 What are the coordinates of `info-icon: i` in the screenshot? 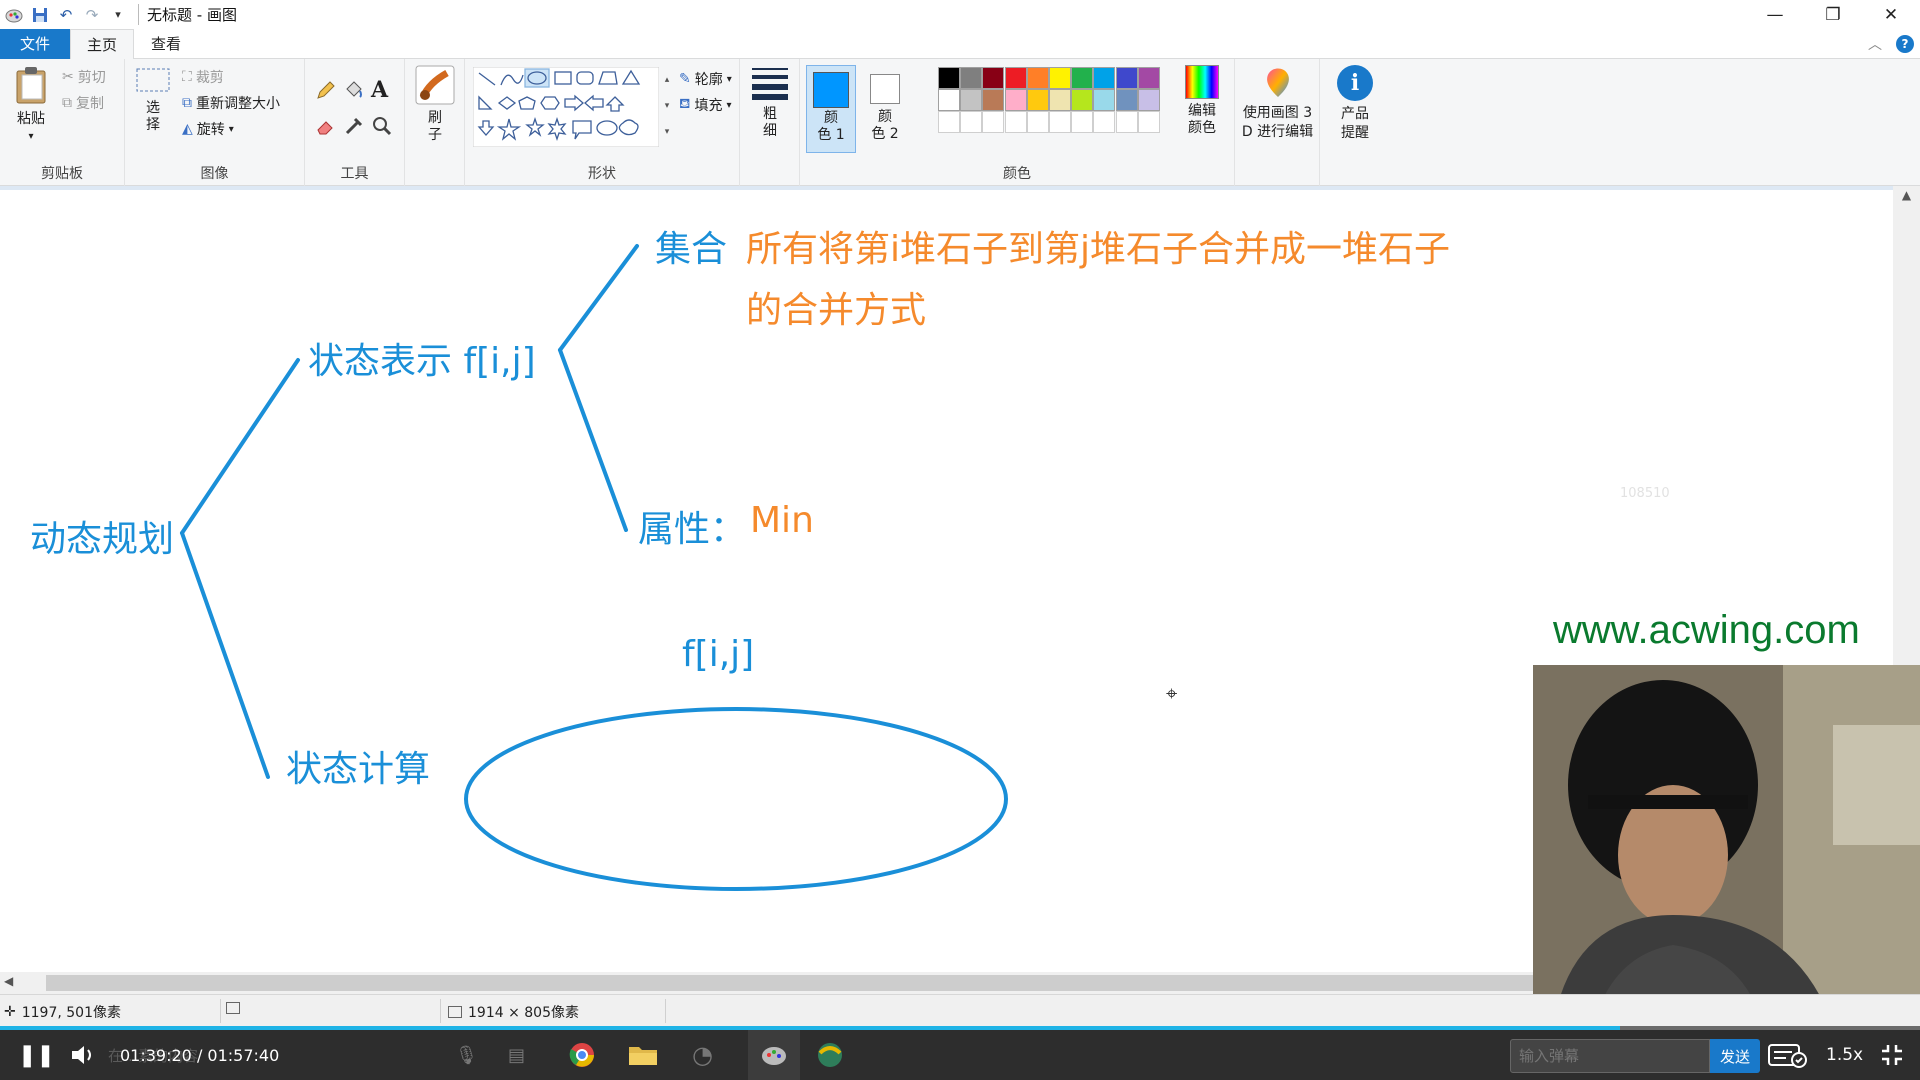 It's located at (1355, 83).